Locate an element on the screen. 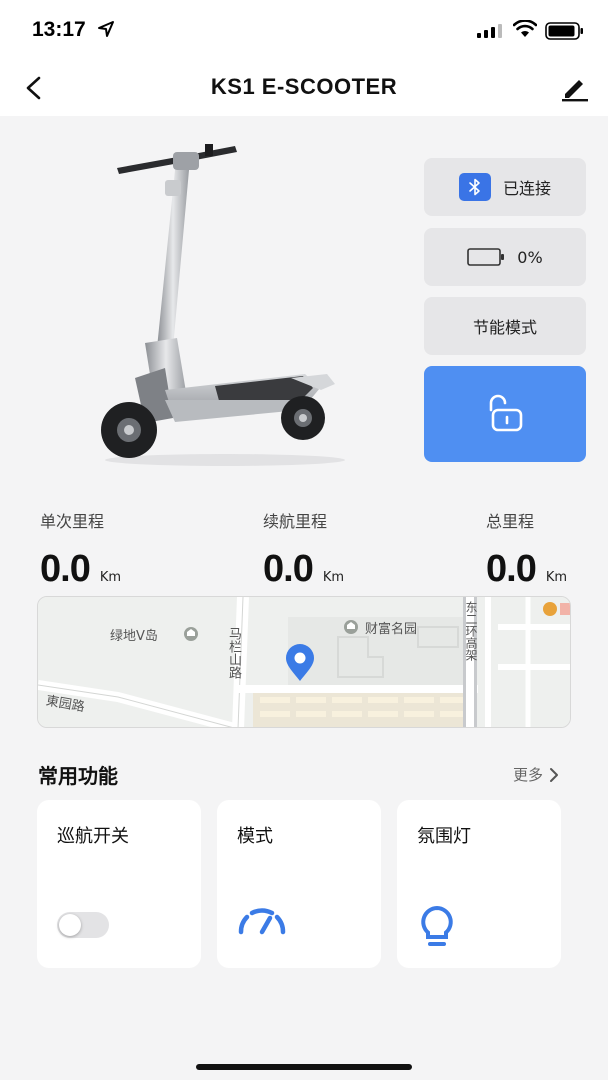 This screenshot has height=1080, width=608. battery-percent-label: 0% is located at coordinates (530, 257).